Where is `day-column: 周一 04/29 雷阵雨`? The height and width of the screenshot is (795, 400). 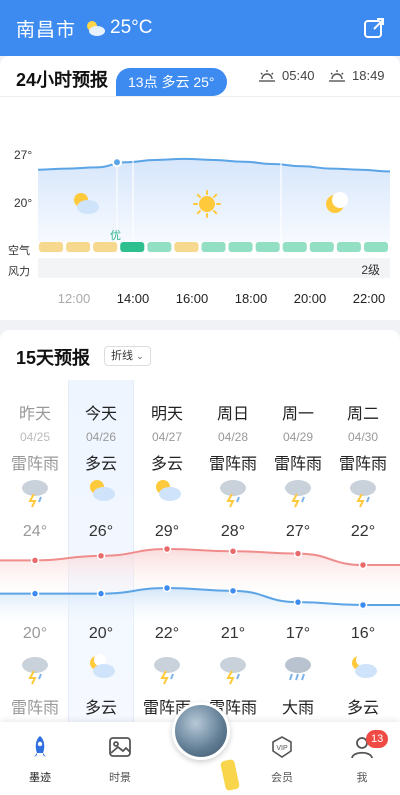
day-column: 周一 04/29 雷阵雨 is located at coordinates (298, 437).